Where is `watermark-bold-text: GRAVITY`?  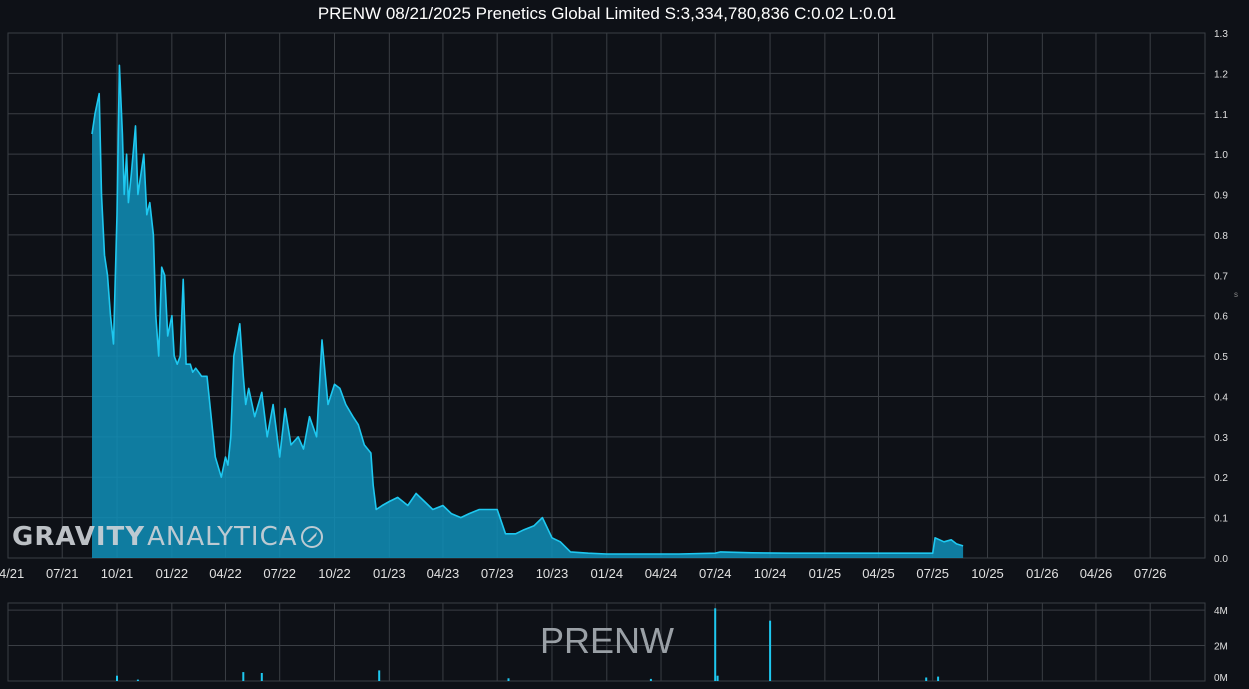
watermark-bold-text: GRAVITY is located at coordinates (79, 537).